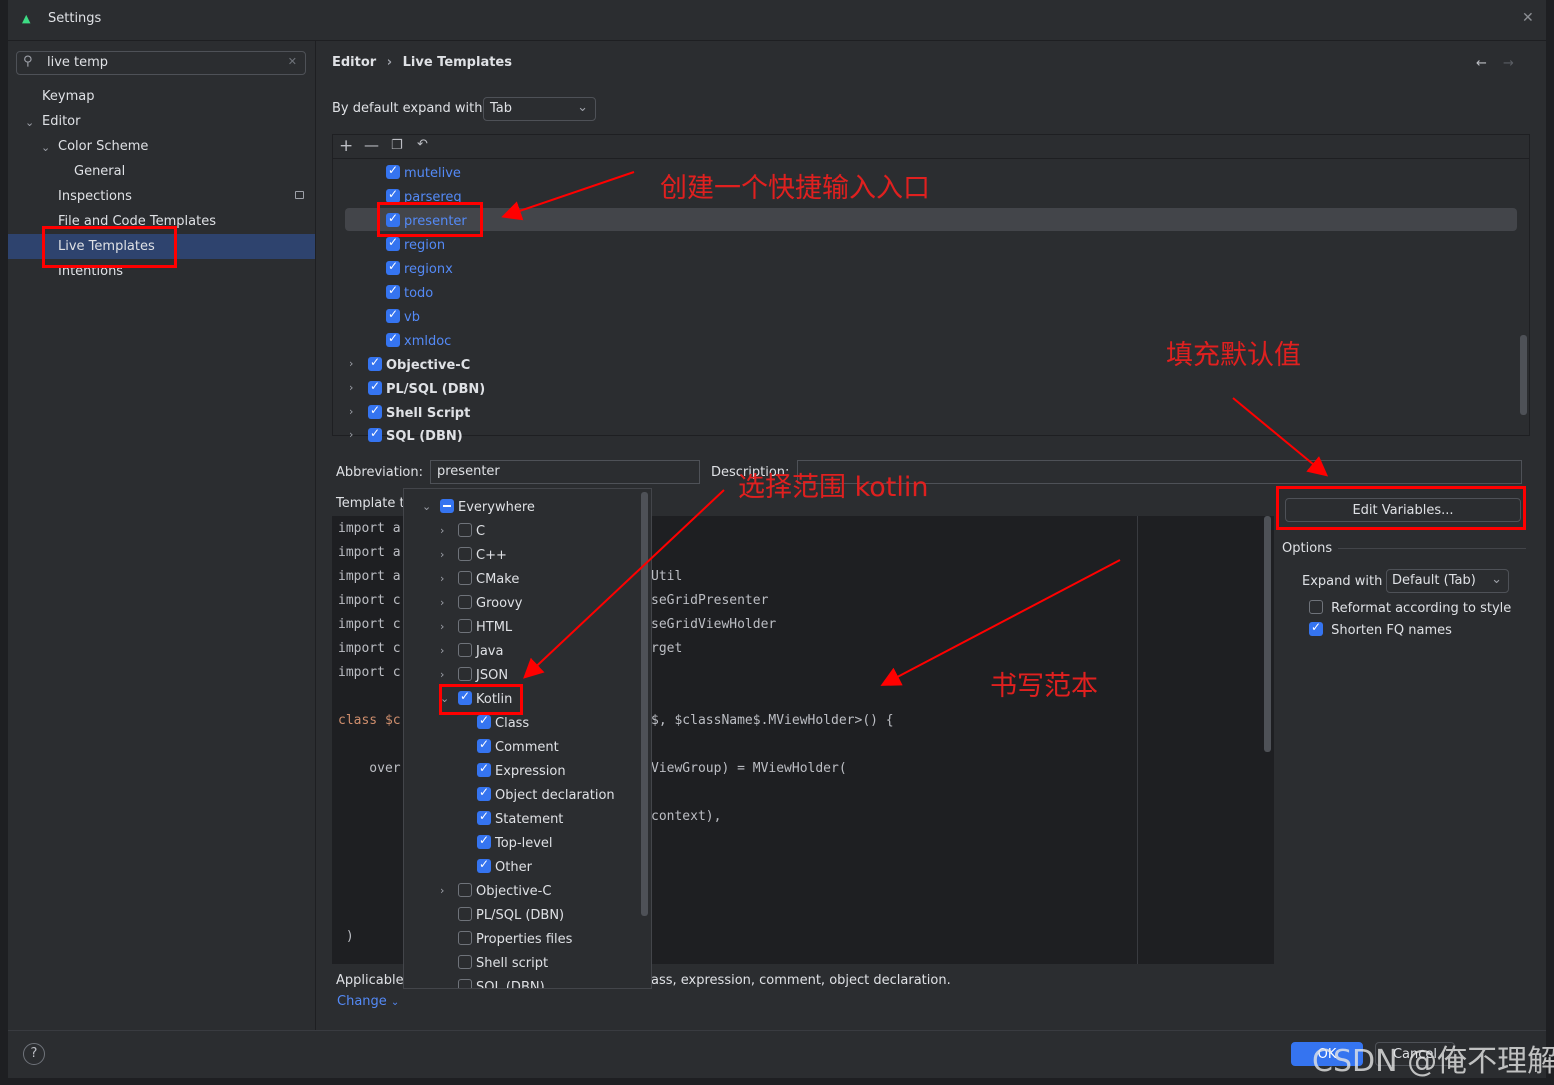 The width and height of the screenshot is (1554, 1085). Describe the element at coordinates (539, 109) in the screenshot. I see `expand-select: Tab ⌄` at that location.